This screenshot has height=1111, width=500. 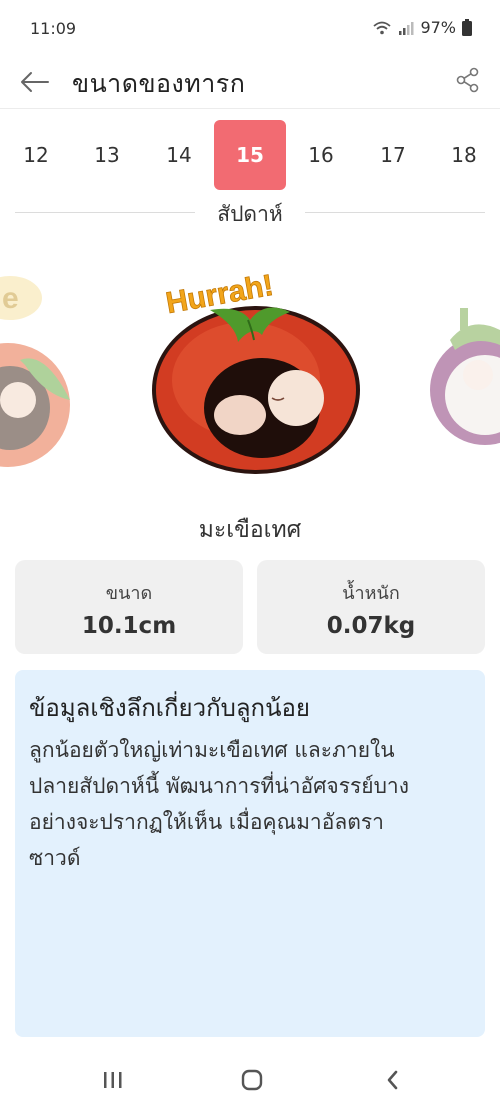 What do you see at coordinates (250, 530) in the screenshot?
I see `fruit-name: มะเขือเทศ` at bounding box center [250, 530].